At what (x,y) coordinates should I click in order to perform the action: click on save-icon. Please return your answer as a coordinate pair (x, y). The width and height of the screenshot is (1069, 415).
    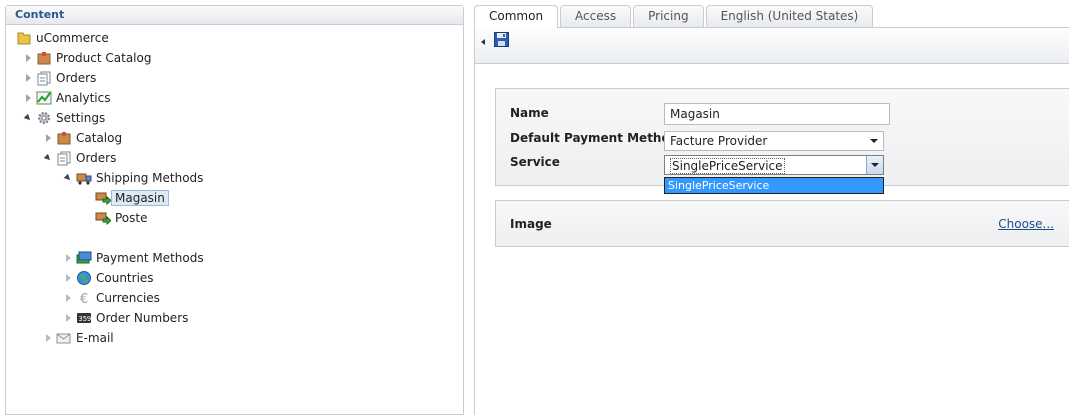
    Looking at the image, I should click on (501, 39).